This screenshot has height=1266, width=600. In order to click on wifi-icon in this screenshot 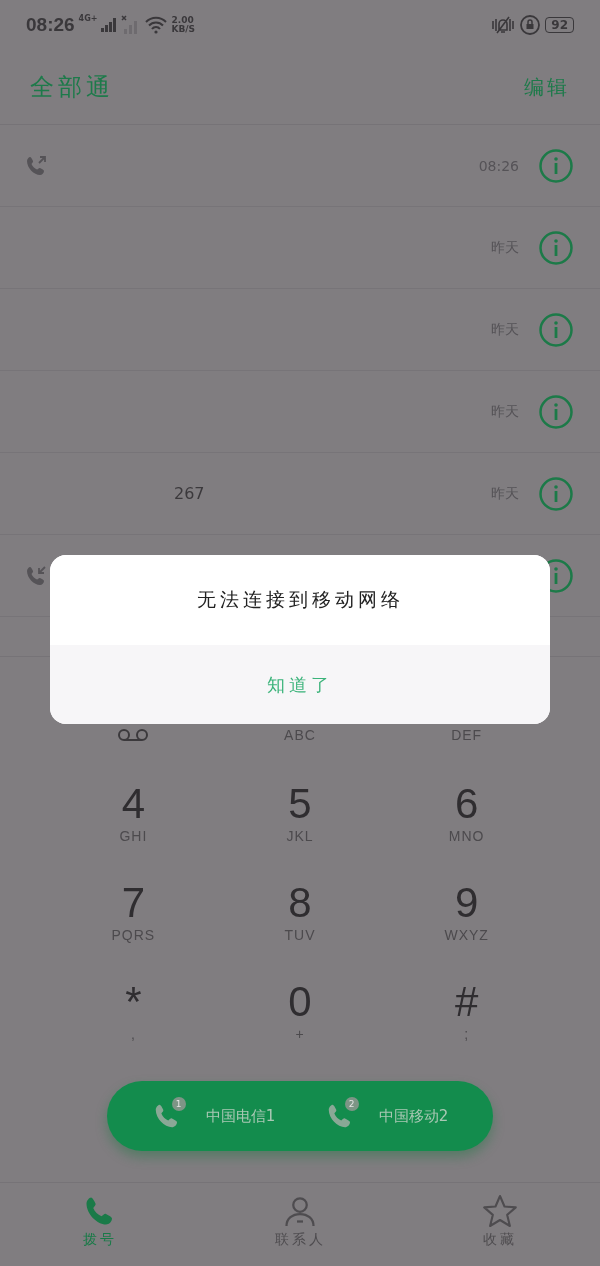, I will do `click(156, 25)`.